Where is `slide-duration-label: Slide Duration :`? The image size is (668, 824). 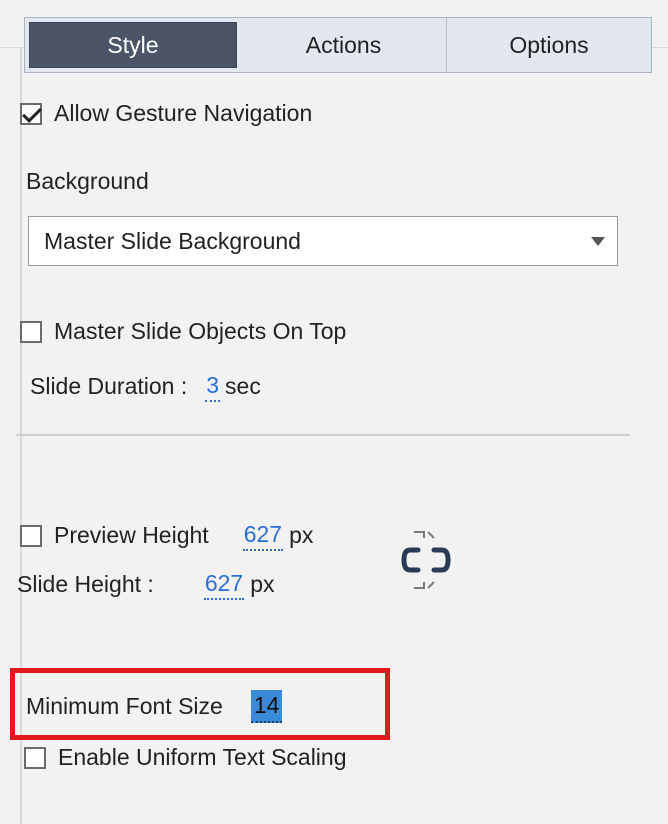 slide-duration-label: Slide Duration : is located at coordinates (109, 386).